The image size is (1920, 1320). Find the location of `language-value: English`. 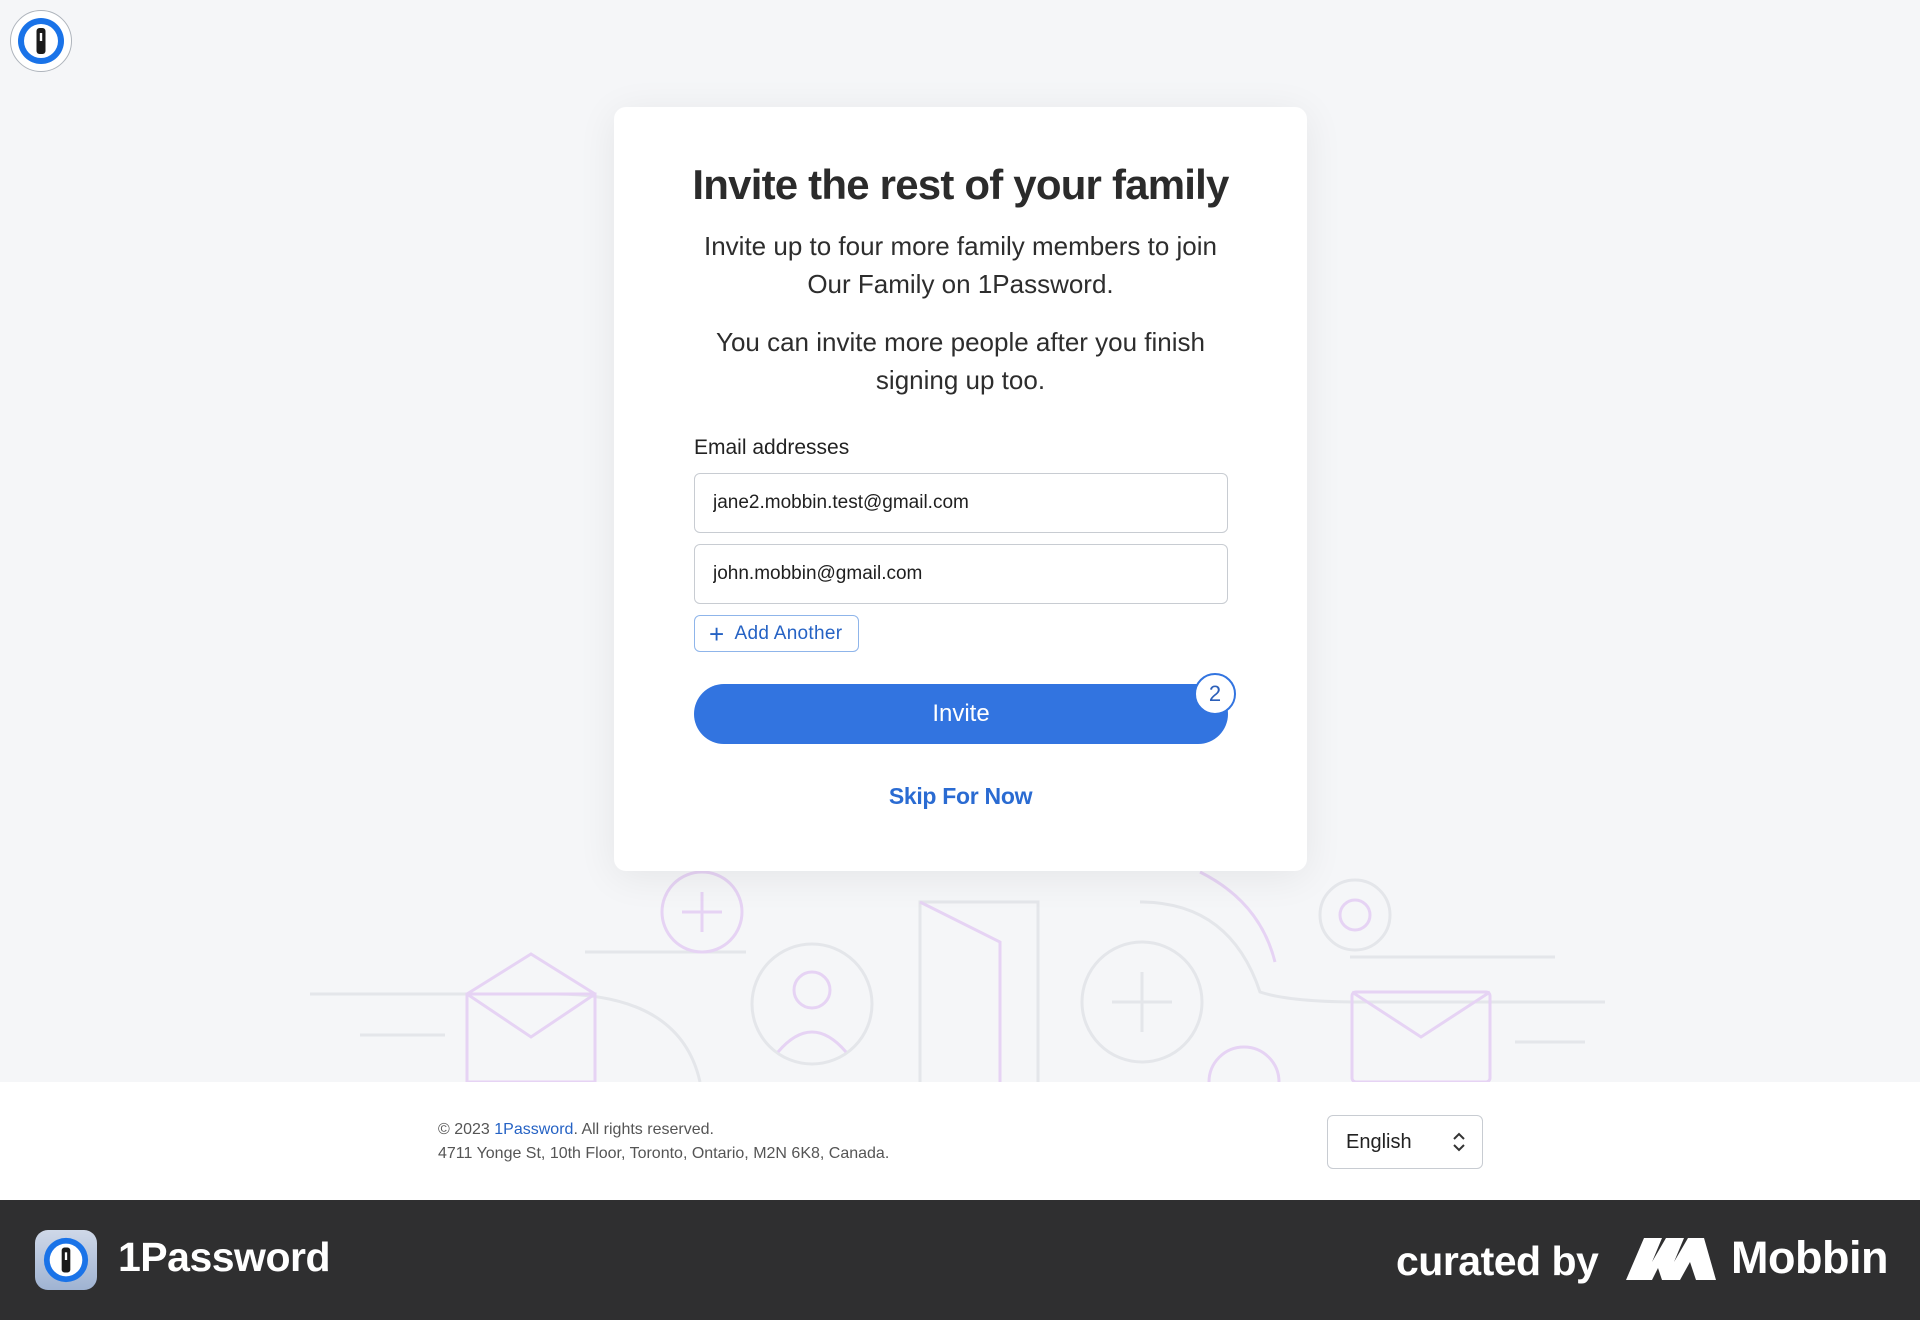

language-value: English is located at coordinates (1379, 1141).